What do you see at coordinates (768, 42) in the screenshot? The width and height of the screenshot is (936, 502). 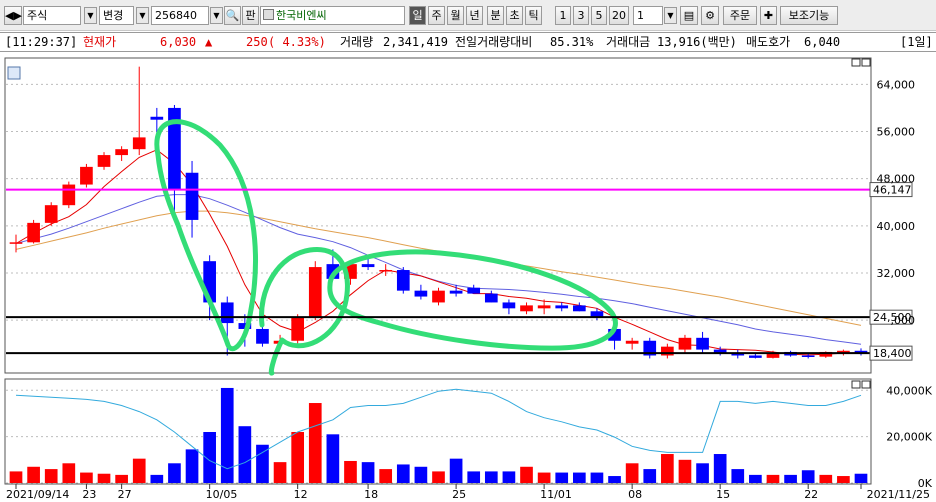 I see `ask-label: 매도호가` at bounding box center [768, 42].